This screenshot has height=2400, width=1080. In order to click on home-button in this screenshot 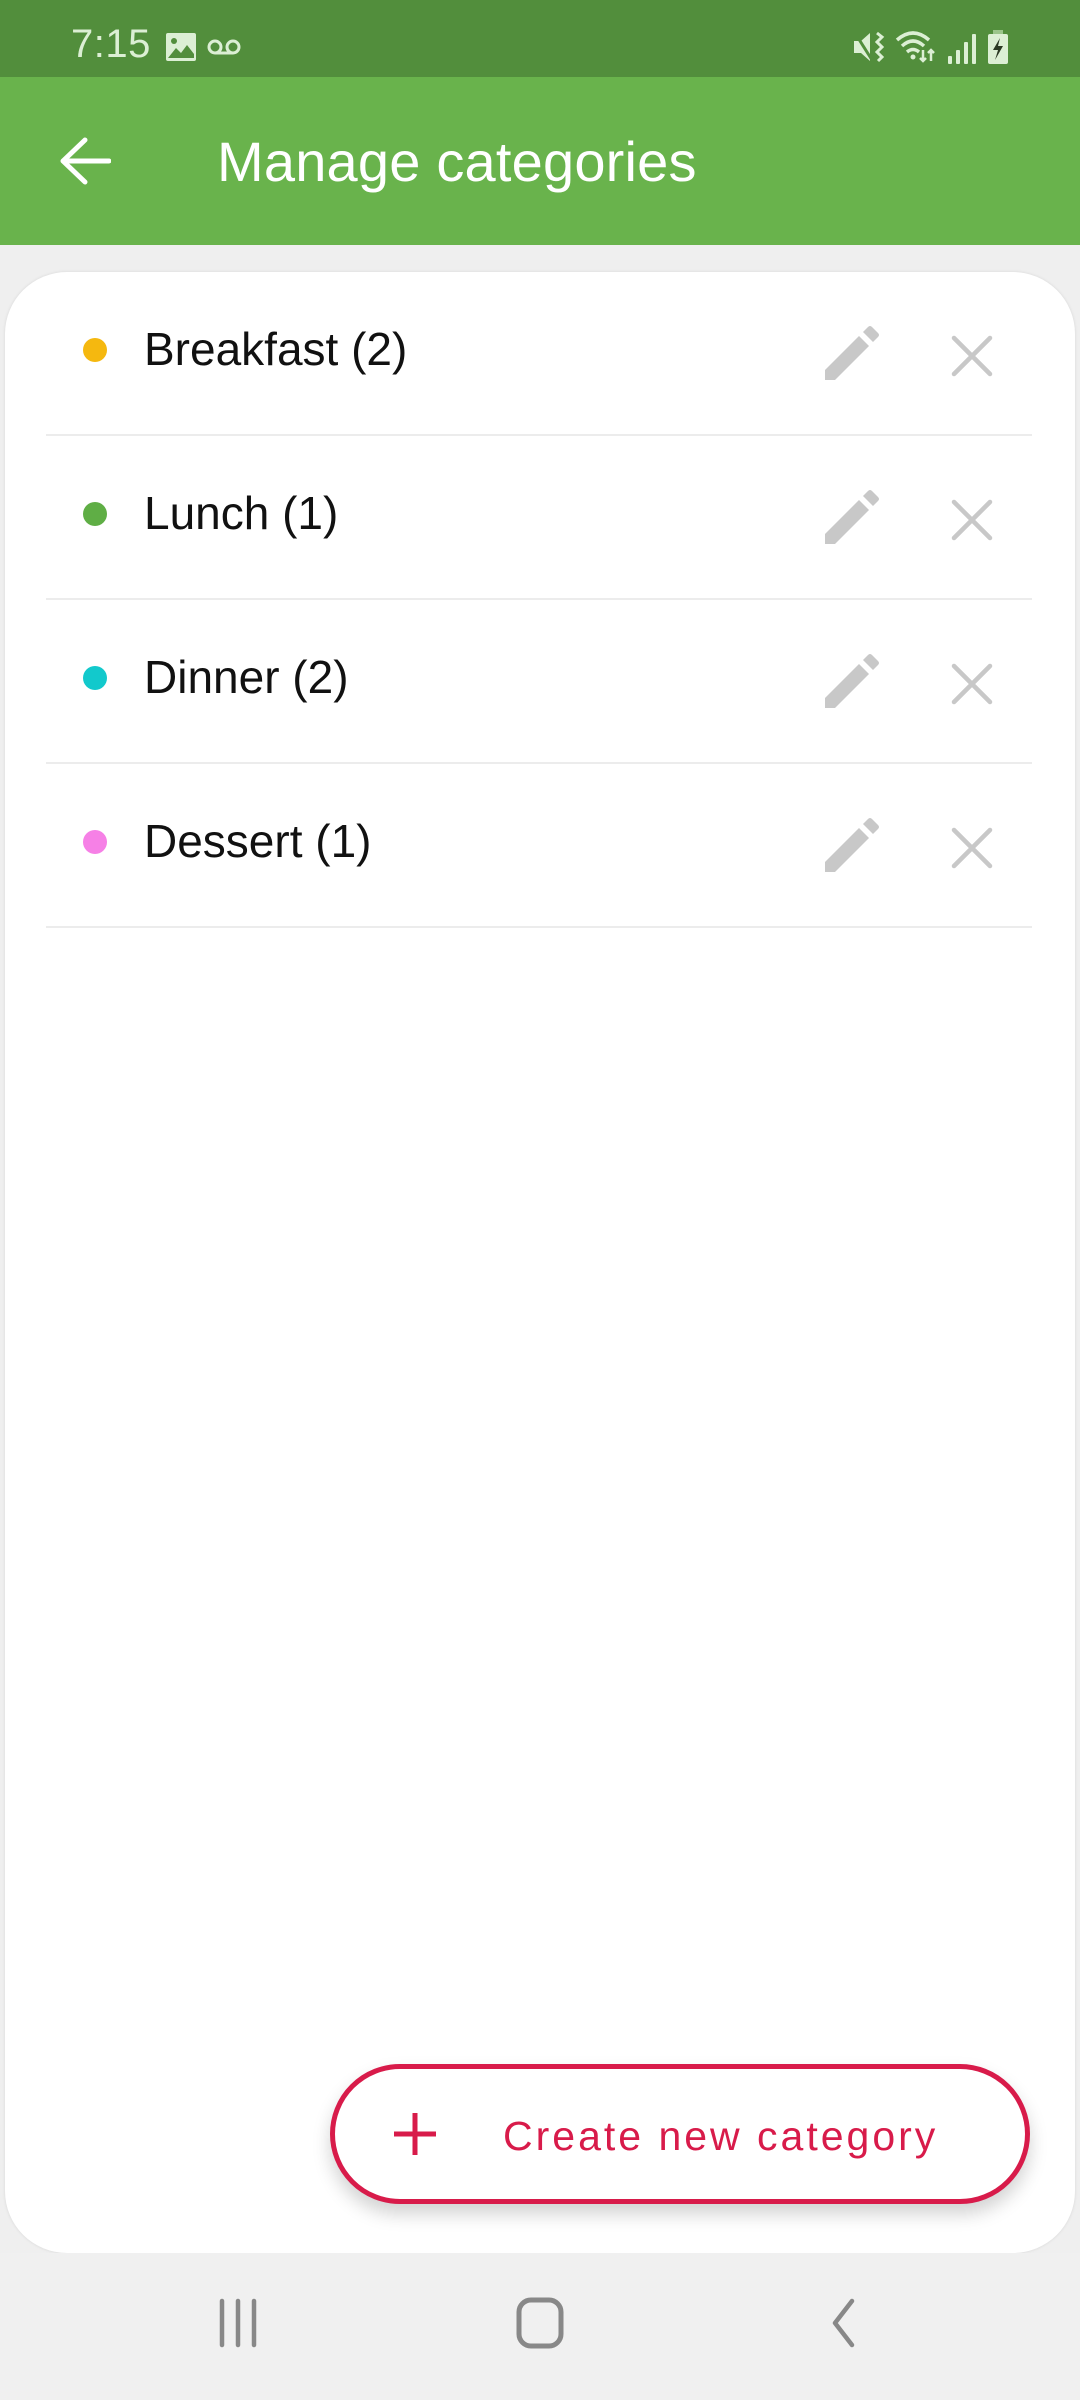, I will do `click(540, 2323)`.